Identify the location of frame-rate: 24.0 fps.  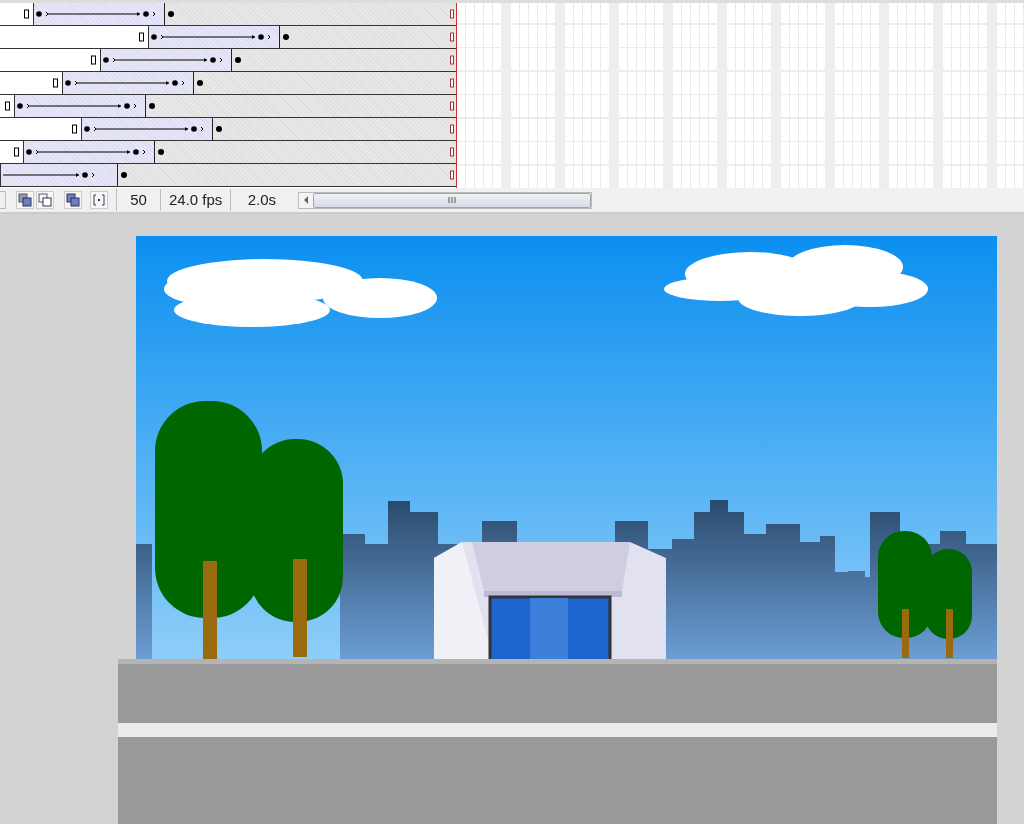
(195, 200).